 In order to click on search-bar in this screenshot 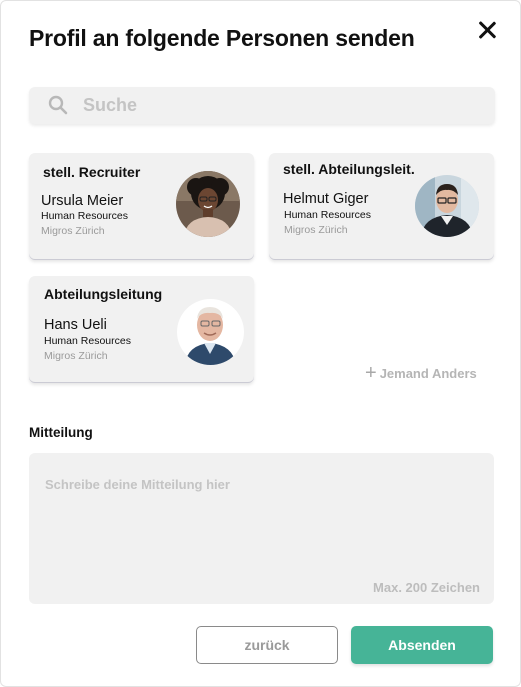, I will do `click(262, 105)`.